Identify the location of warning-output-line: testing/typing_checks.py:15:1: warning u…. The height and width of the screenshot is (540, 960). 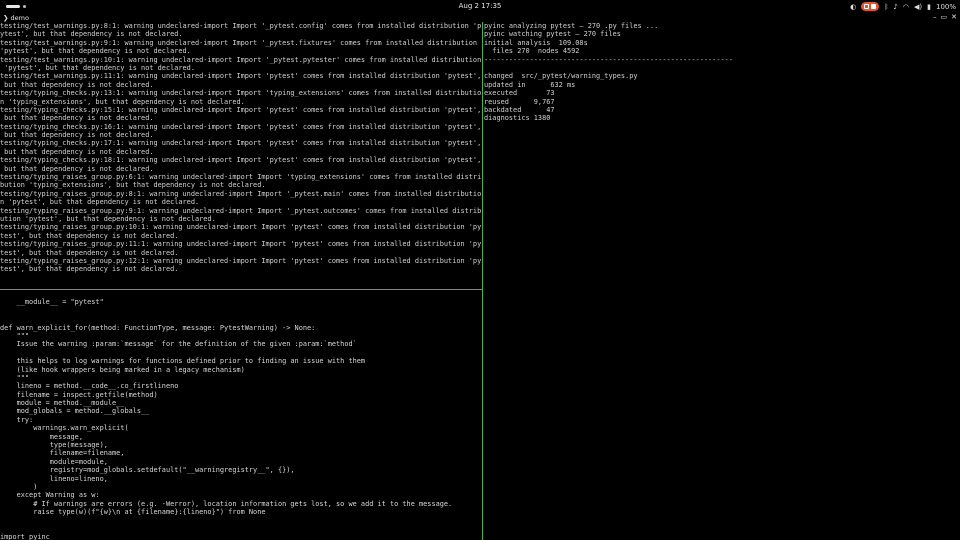
(241, 109).